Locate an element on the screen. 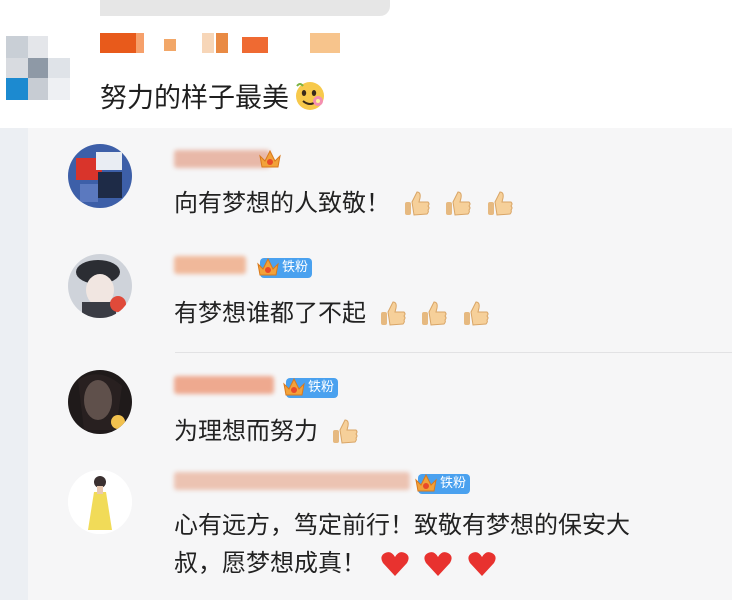  blossom-face-emoji is located at coordinates (310, 99).